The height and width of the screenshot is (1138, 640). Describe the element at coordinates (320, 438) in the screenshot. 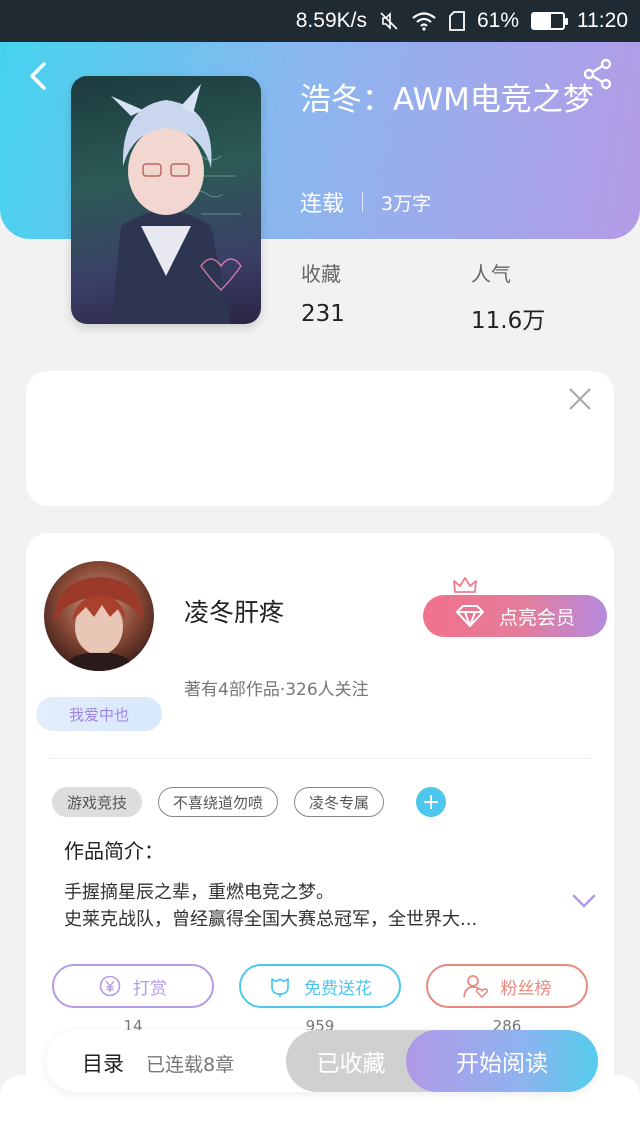

I see `ad-banner` at that location.